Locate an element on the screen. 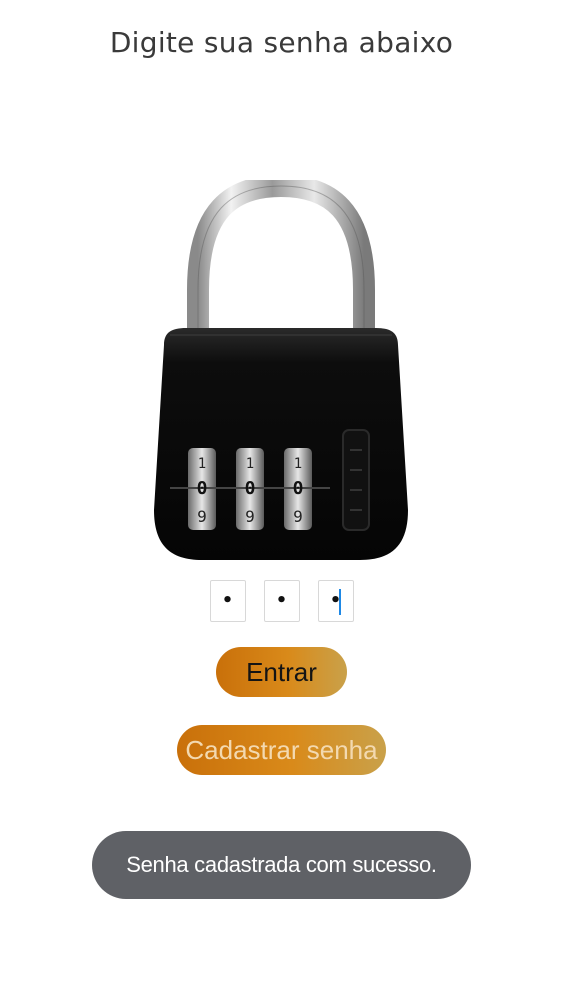 The width and height of the screenshot is (563, 1000). toast-notification: Senha cadastrada com sucesso. is located at coordinates (281, 865).